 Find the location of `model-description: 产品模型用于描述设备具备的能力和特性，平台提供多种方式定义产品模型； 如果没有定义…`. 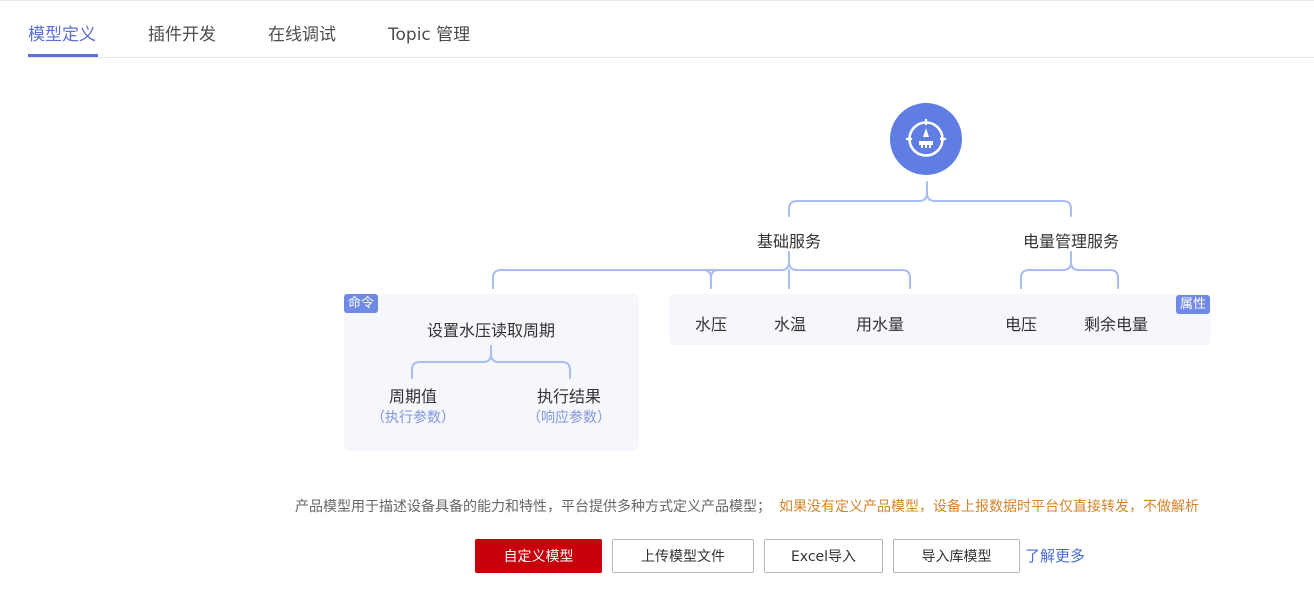

model-description: 产品模型用于描述设备具备的能力和特性，平台提供多种方式定义产品模型； 如果没有定义… is located at coordinates (747, 506).